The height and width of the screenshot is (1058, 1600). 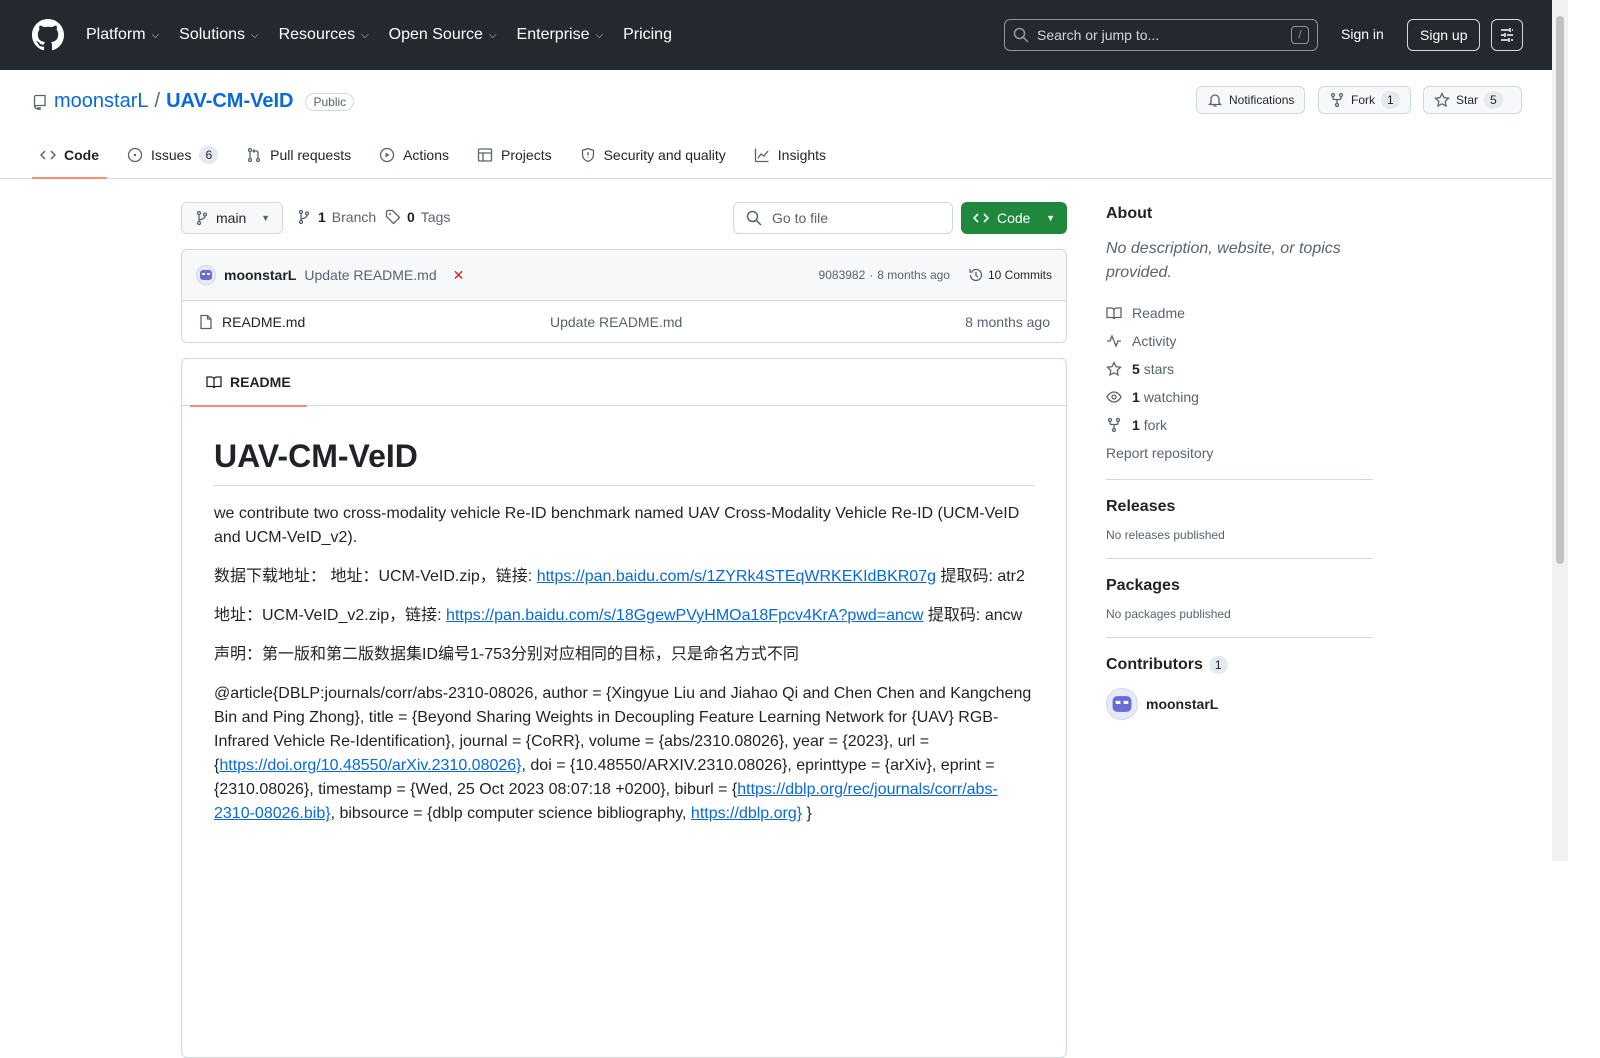 I want to click on github-logo-icon, so click(x=48, y=35).